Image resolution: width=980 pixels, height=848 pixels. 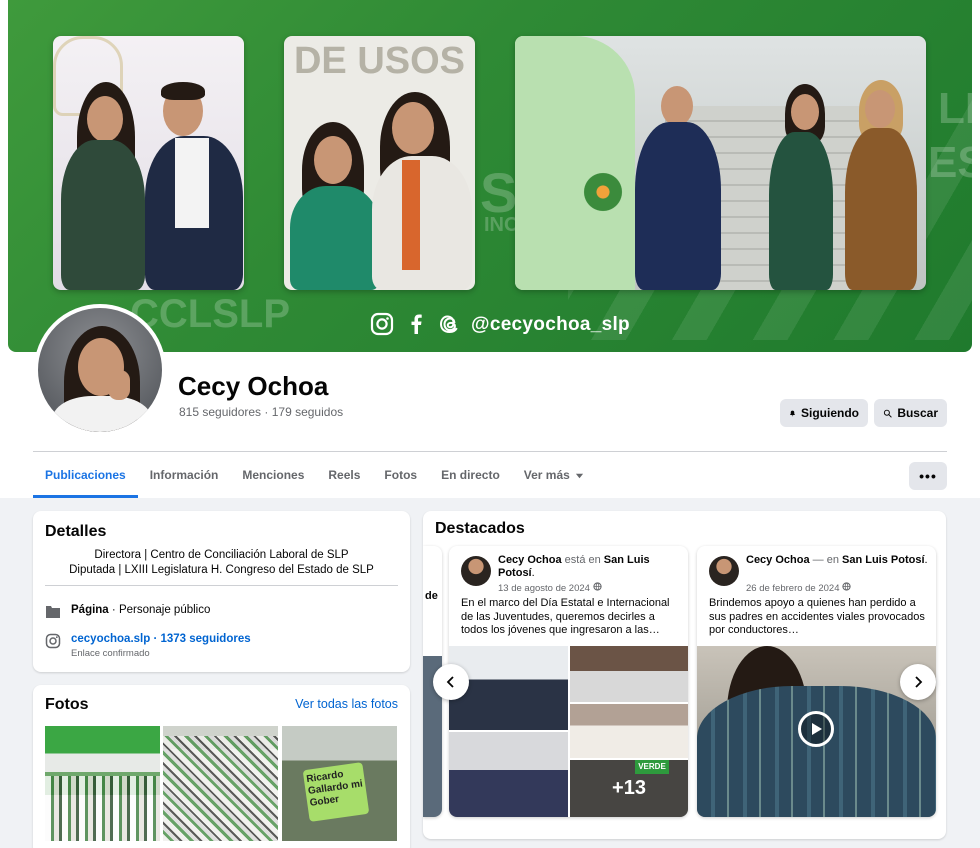 I want to click on person-scarf, so click(x=411, y=215).